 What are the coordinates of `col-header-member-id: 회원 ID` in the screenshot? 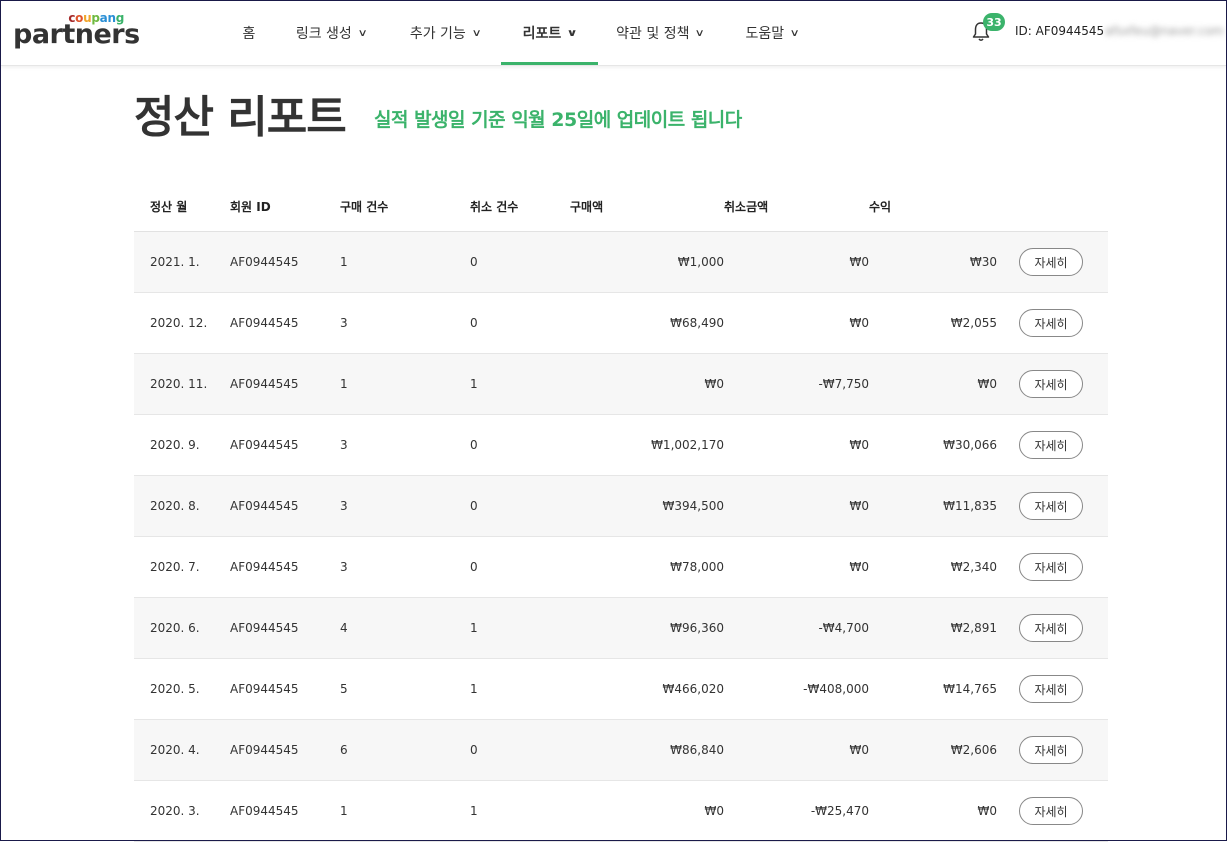 It's located at (285, 206).